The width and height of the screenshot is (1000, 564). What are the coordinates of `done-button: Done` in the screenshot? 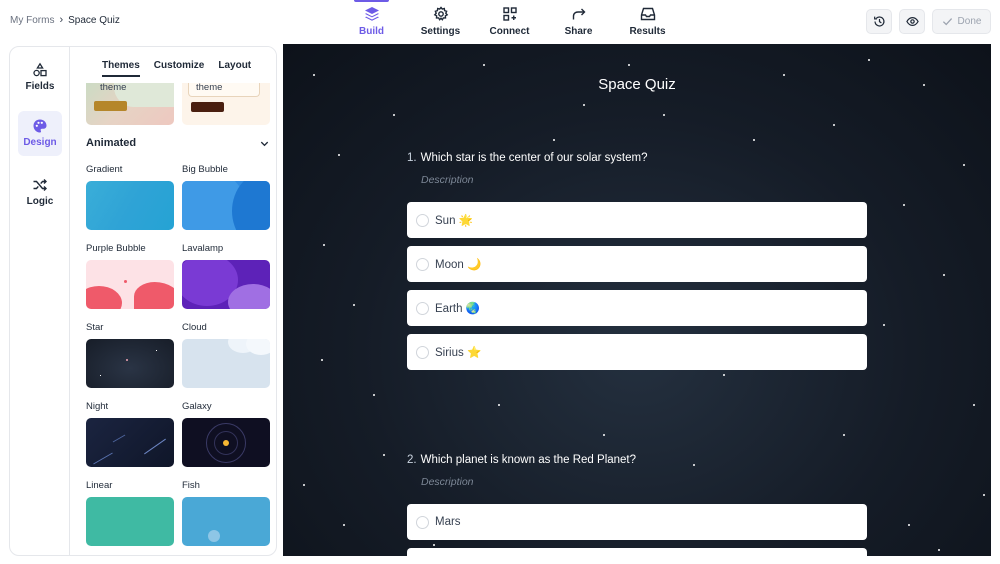 It's located at (961, 21).